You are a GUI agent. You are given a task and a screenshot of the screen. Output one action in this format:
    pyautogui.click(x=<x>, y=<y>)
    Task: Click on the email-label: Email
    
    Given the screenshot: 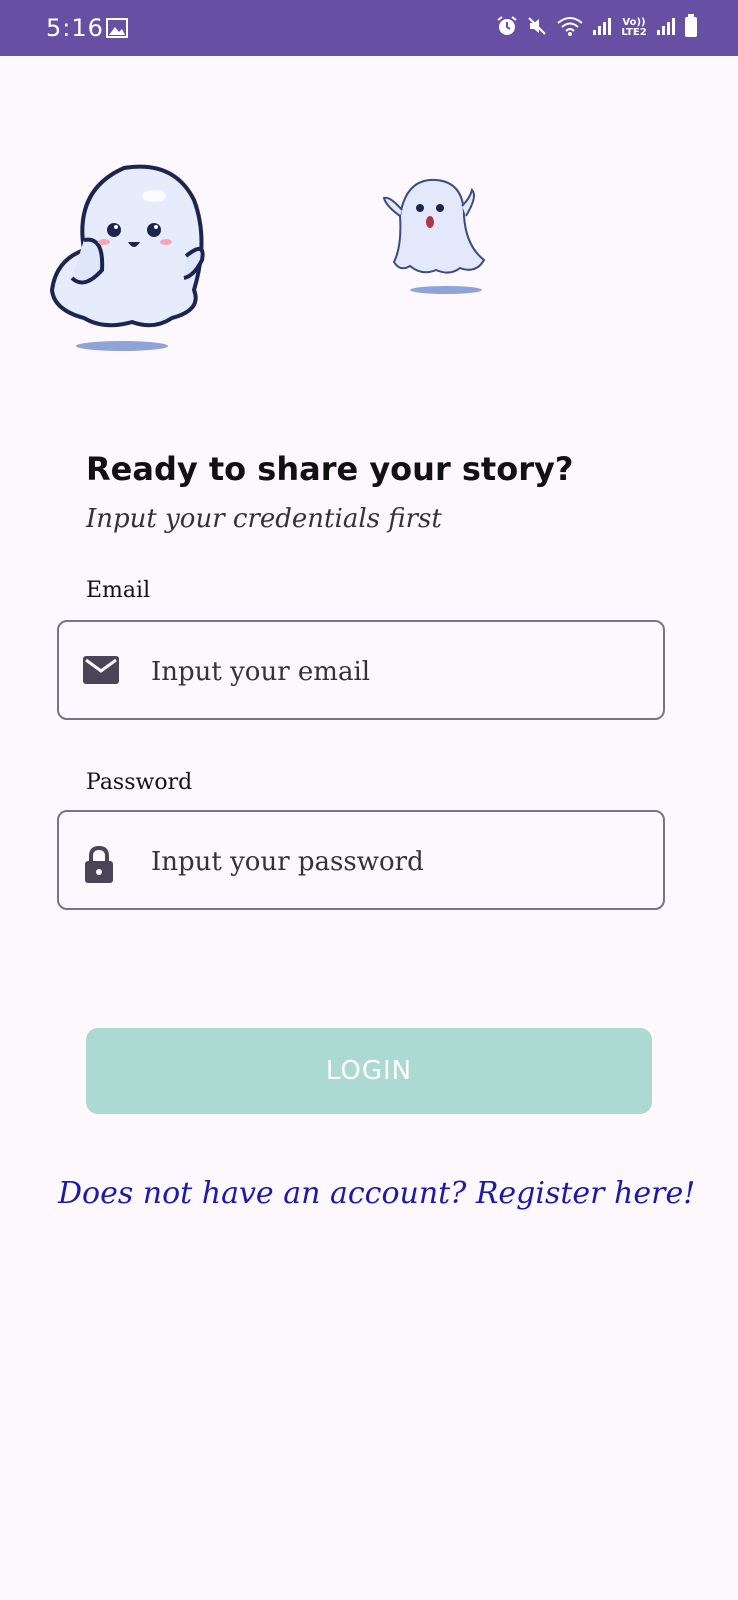 What is the action you would take?
    pyautogui.click(x=118, y=590)
    